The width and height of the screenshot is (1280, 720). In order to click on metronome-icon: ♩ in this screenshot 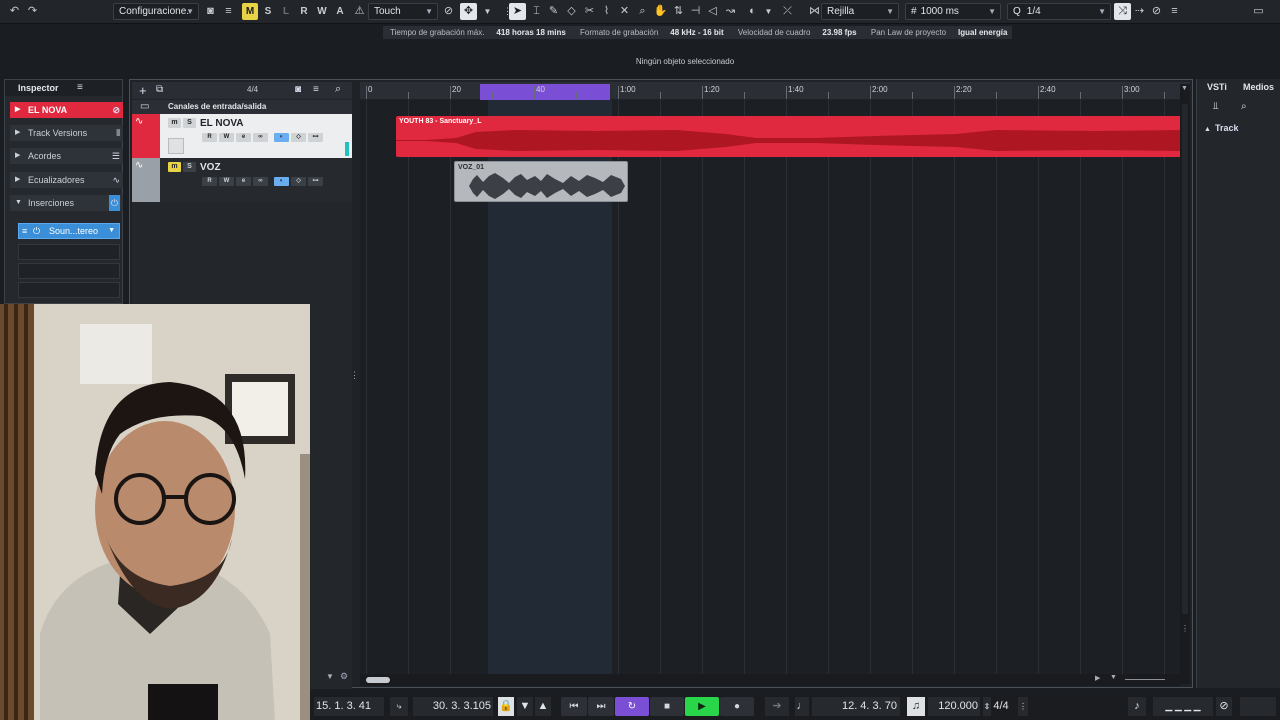, I will do `click(802, 706)`.